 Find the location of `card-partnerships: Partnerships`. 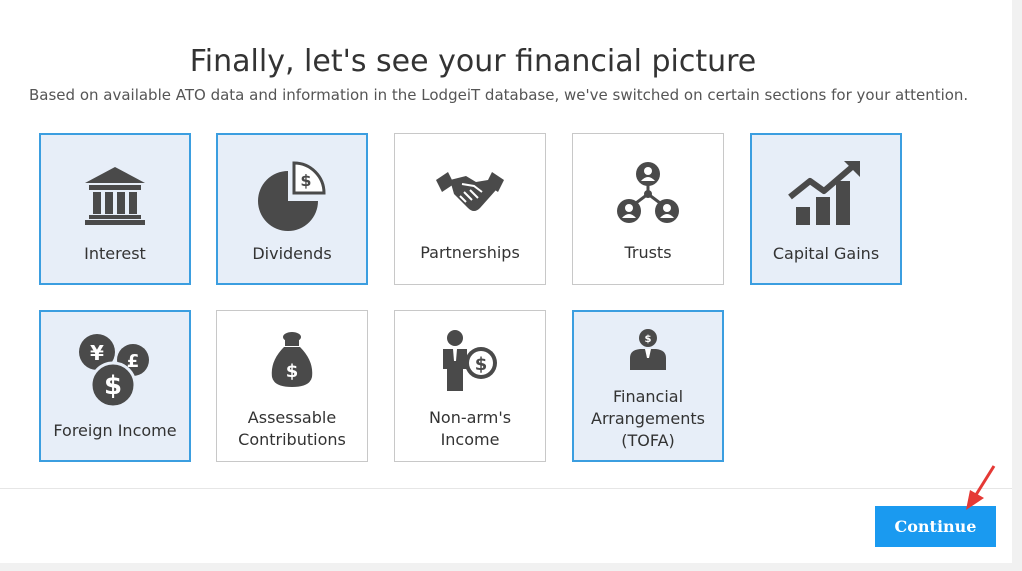

card-partnerships: Partnerships is located at coordinates (470, 209).